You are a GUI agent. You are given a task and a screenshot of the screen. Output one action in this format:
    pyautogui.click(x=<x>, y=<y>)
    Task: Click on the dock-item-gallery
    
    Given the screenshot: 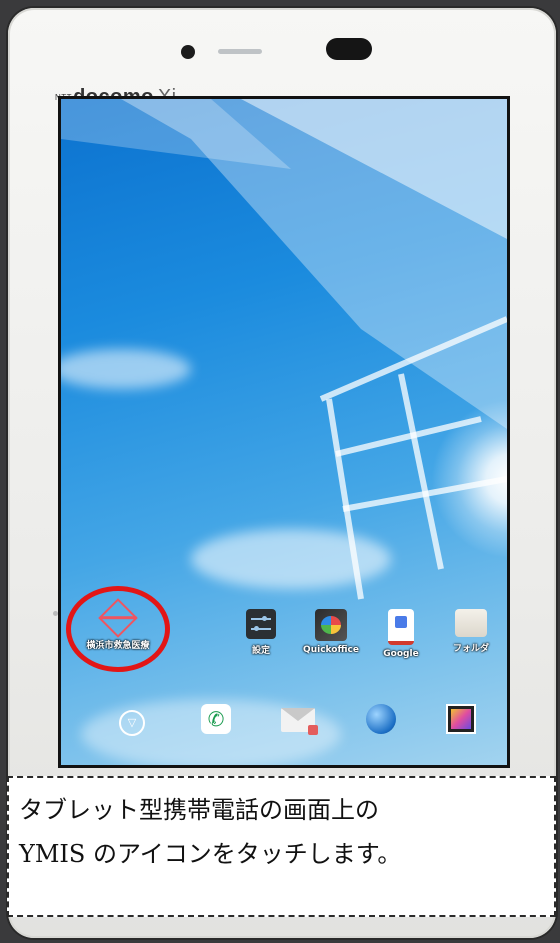 What is the action you would take?
    pyautogui.click(x=462, y=720)
    